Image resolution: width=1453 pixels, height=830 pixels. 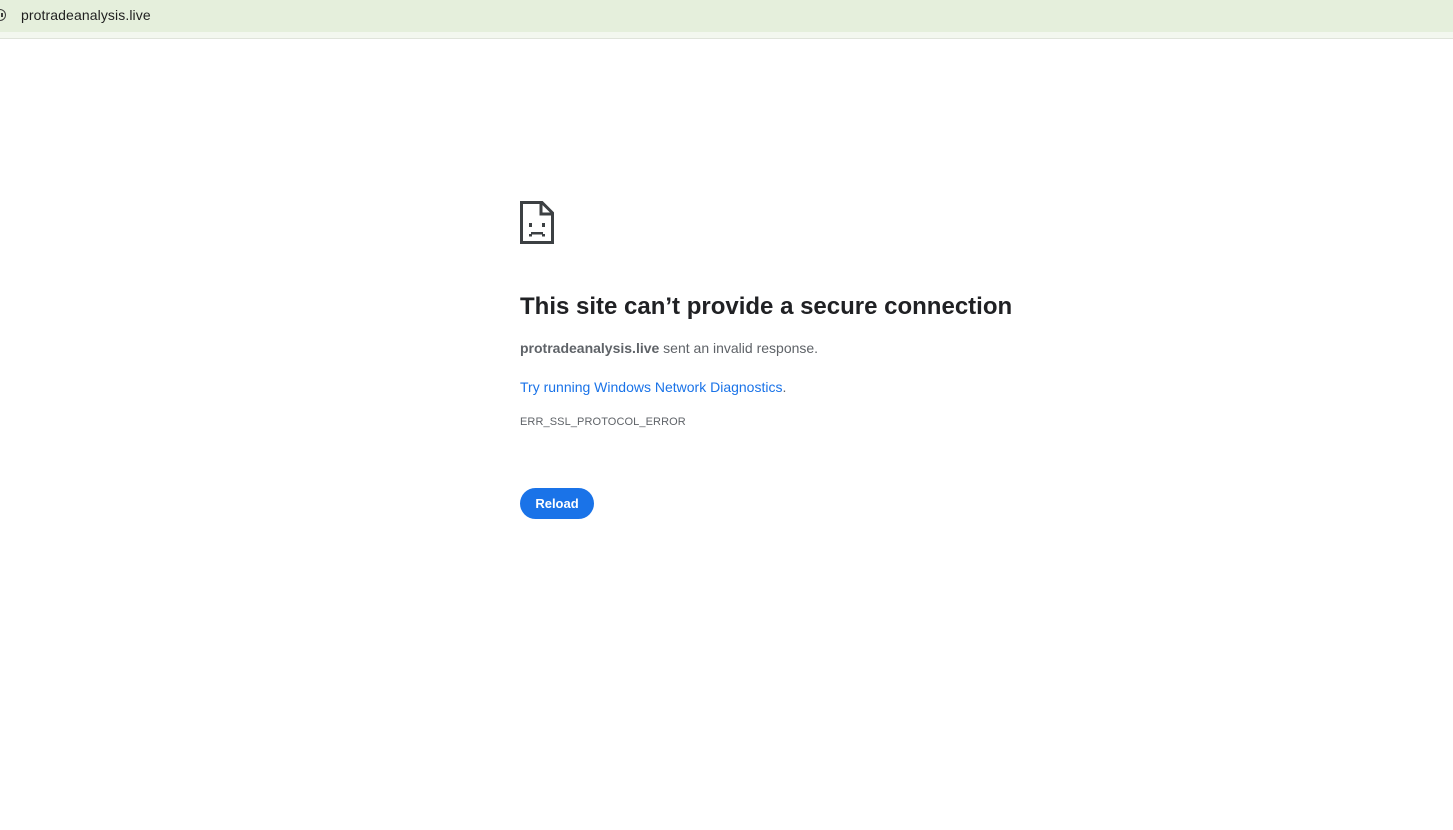 I want to click on error-message: sent an invalid response., so click(x=739, y=348).